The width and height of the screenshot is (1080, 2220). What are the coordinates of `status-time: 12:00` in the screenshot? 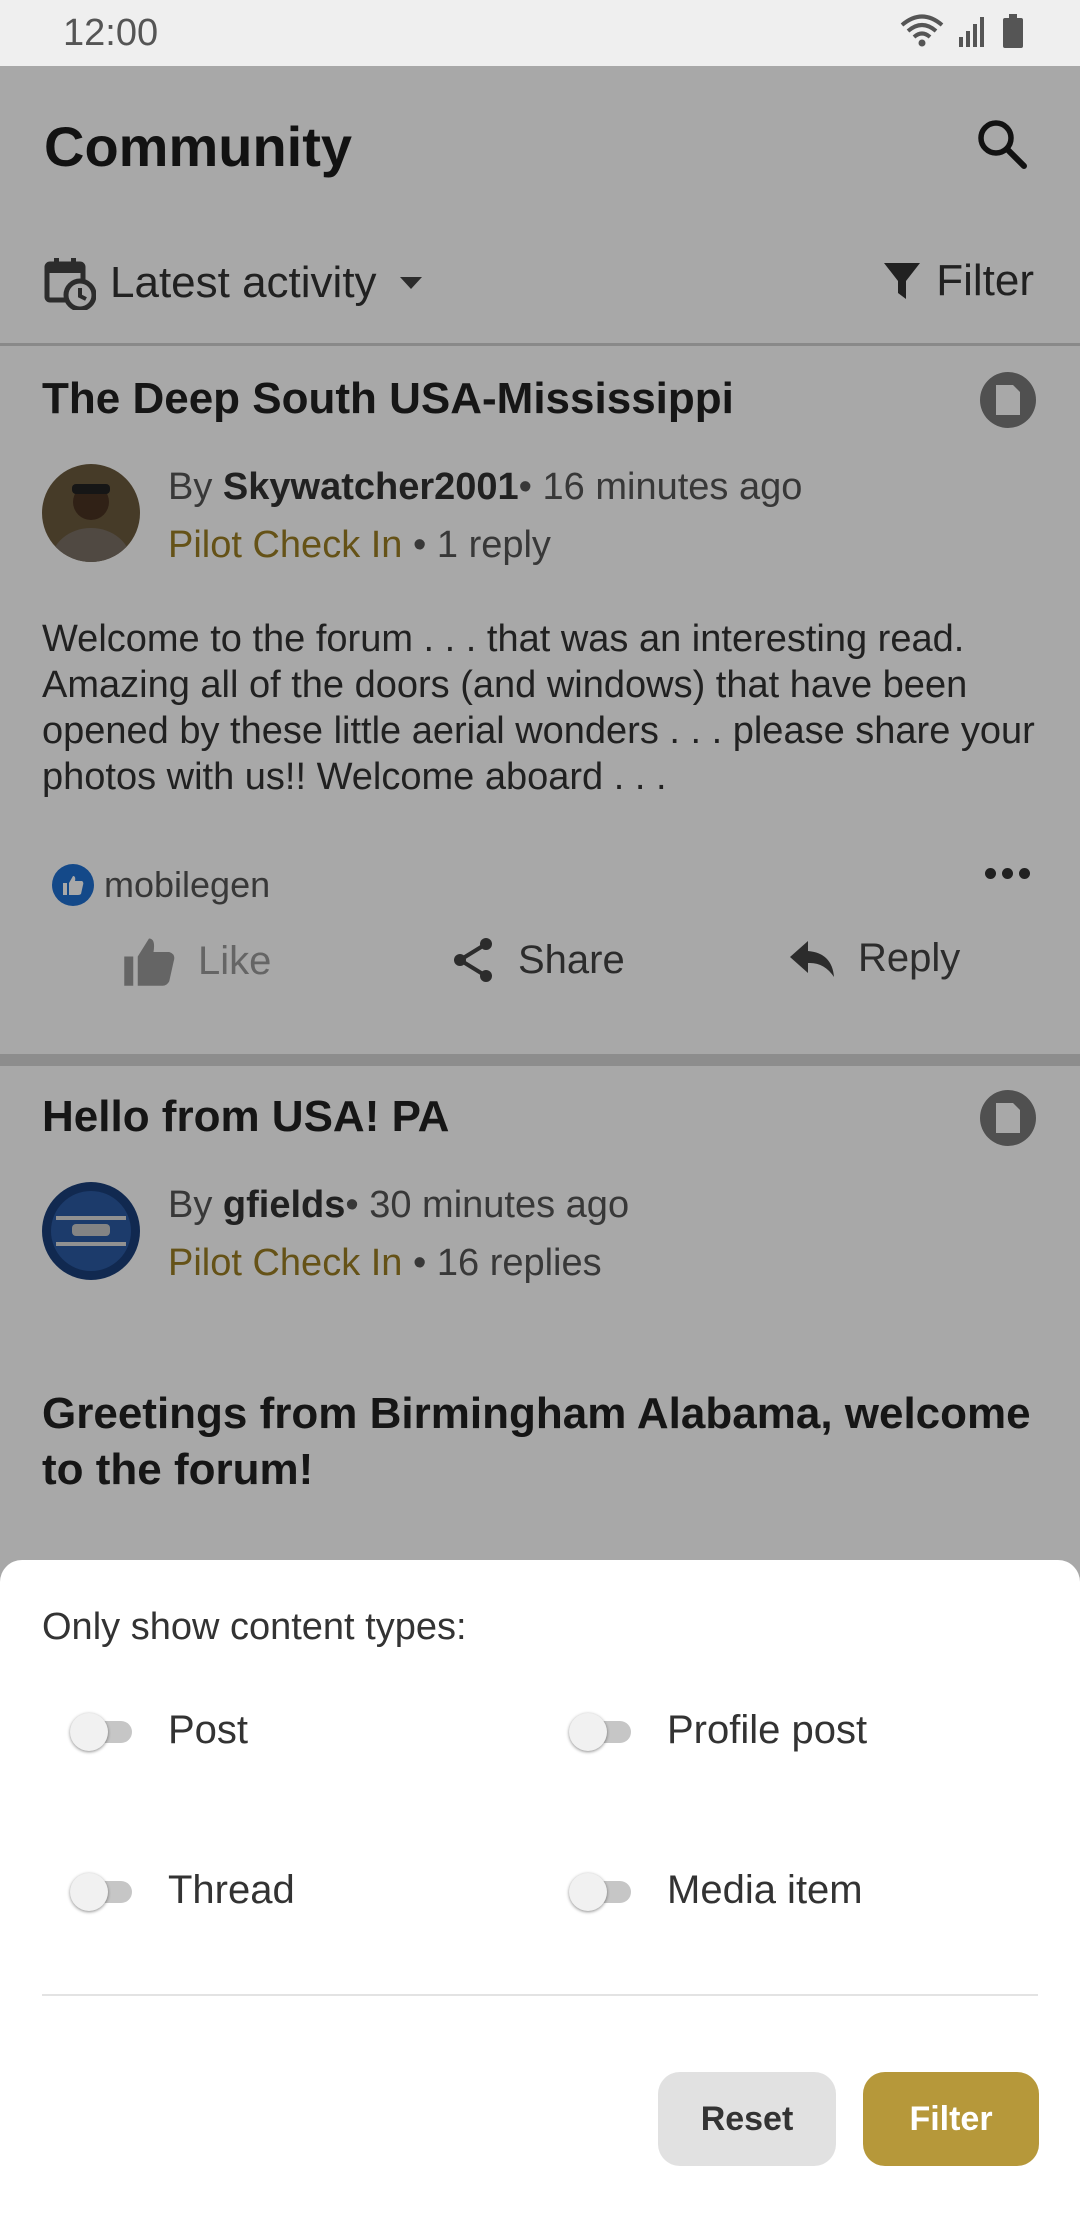 It's located at (111, 33).